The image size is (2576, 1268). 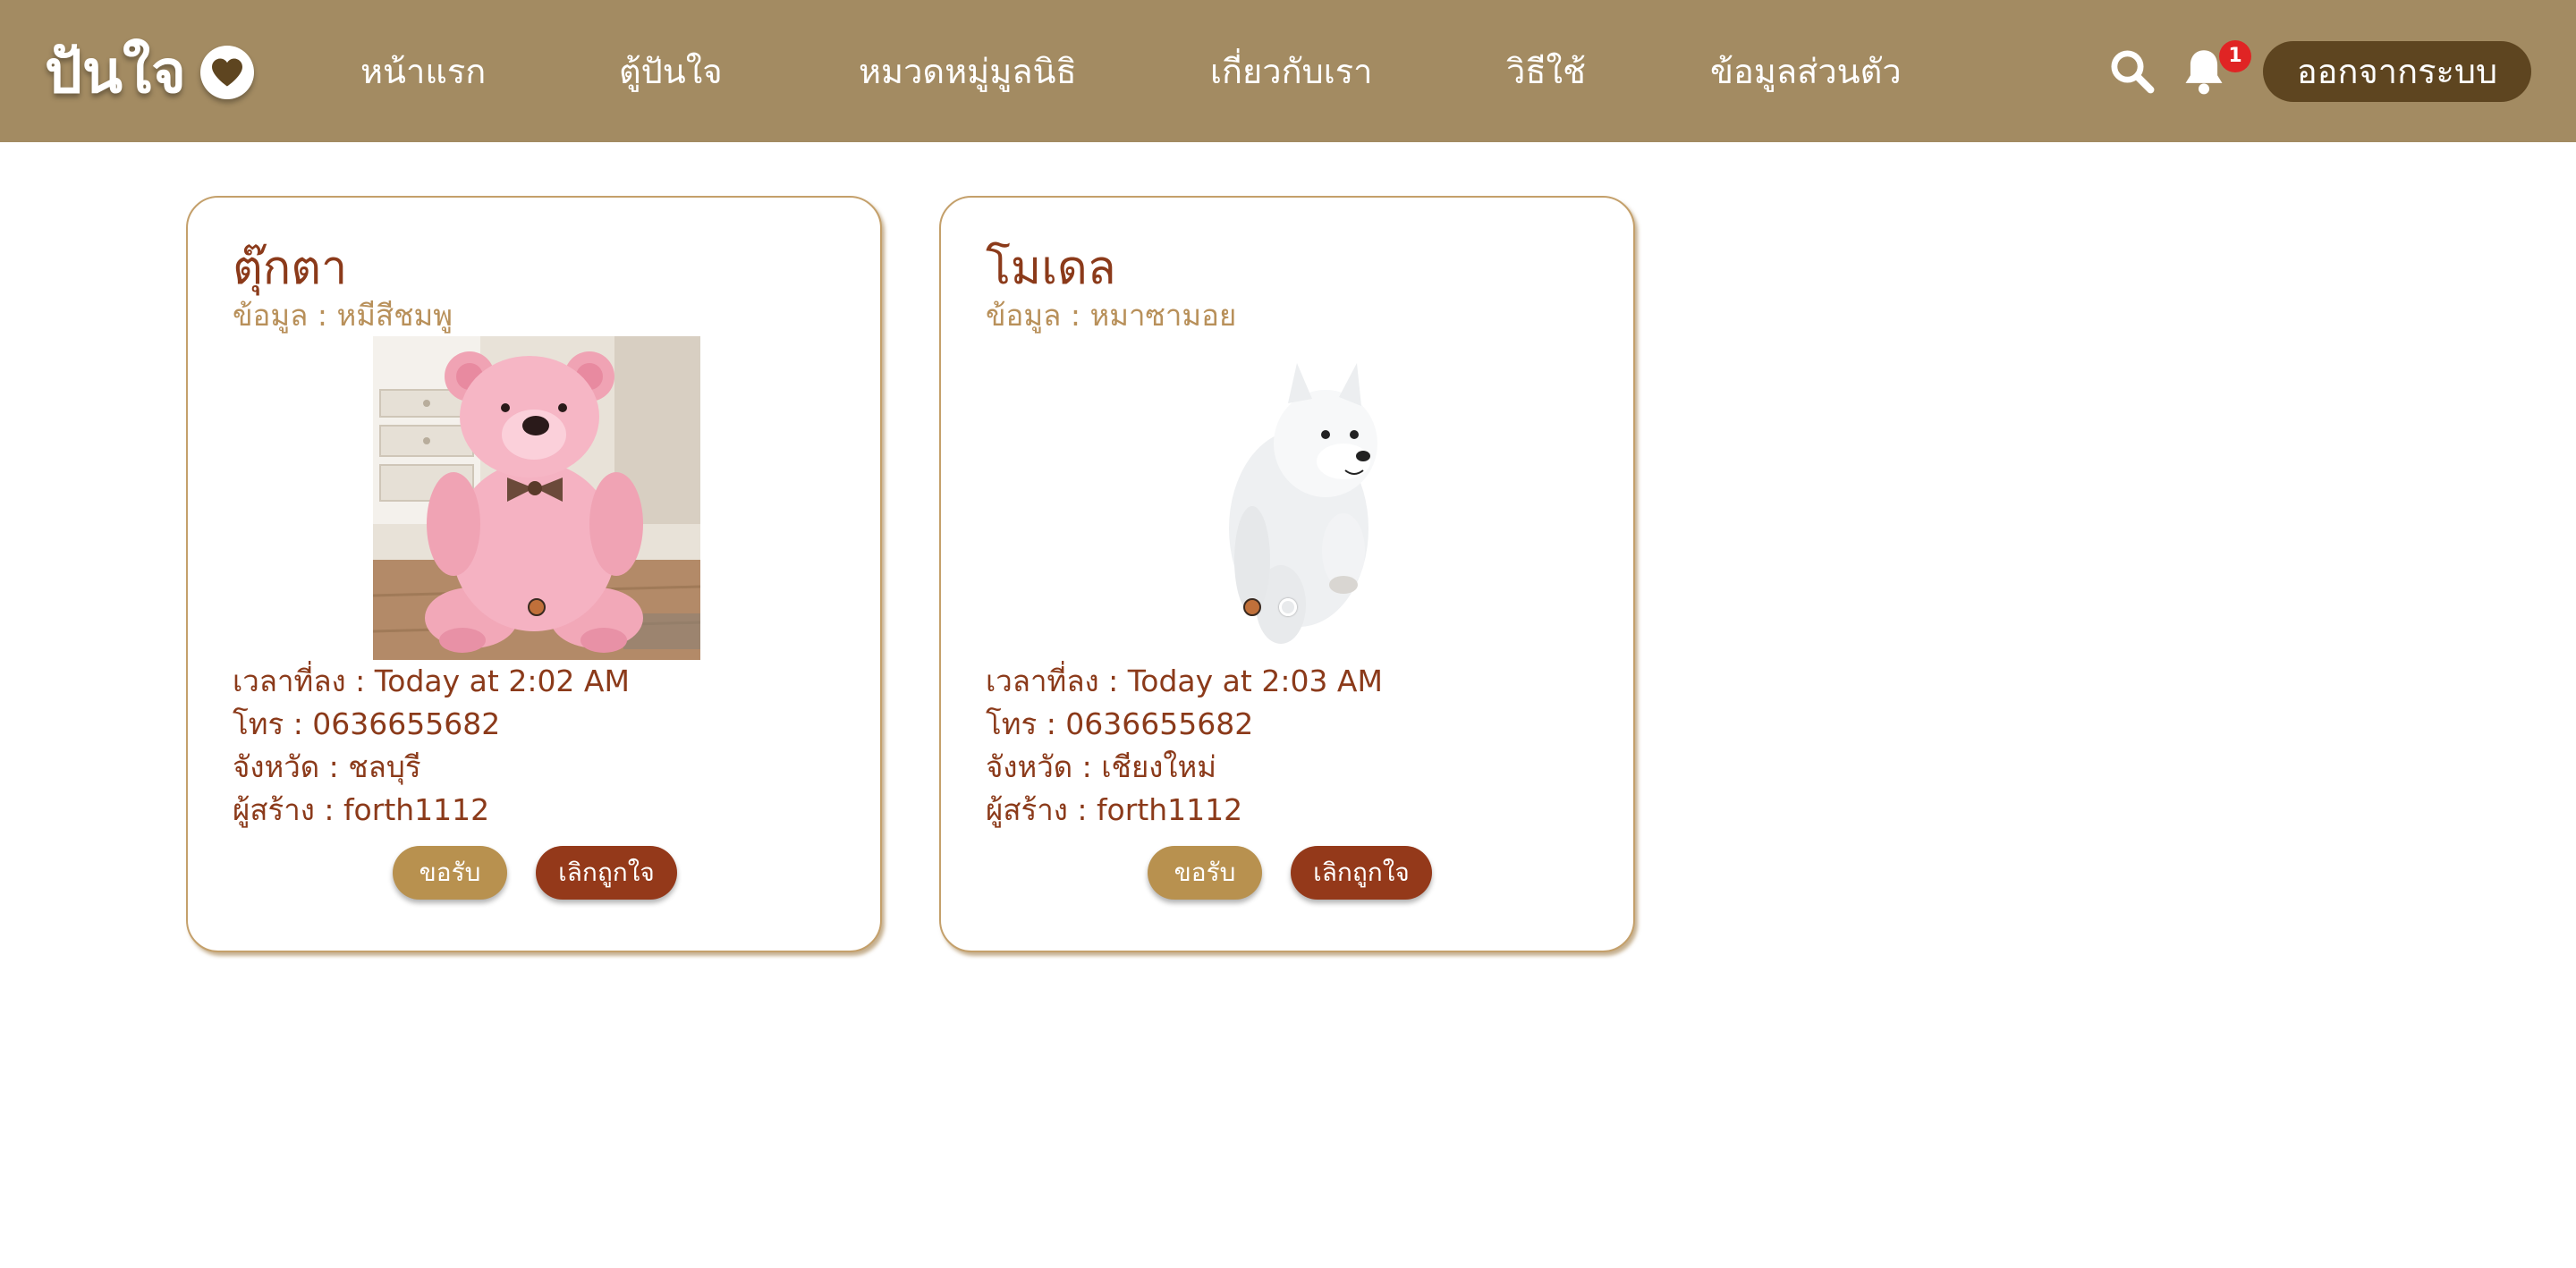 I want to click on nav-how-to-use: วิธีใช้, so click(x=1546, y=71).